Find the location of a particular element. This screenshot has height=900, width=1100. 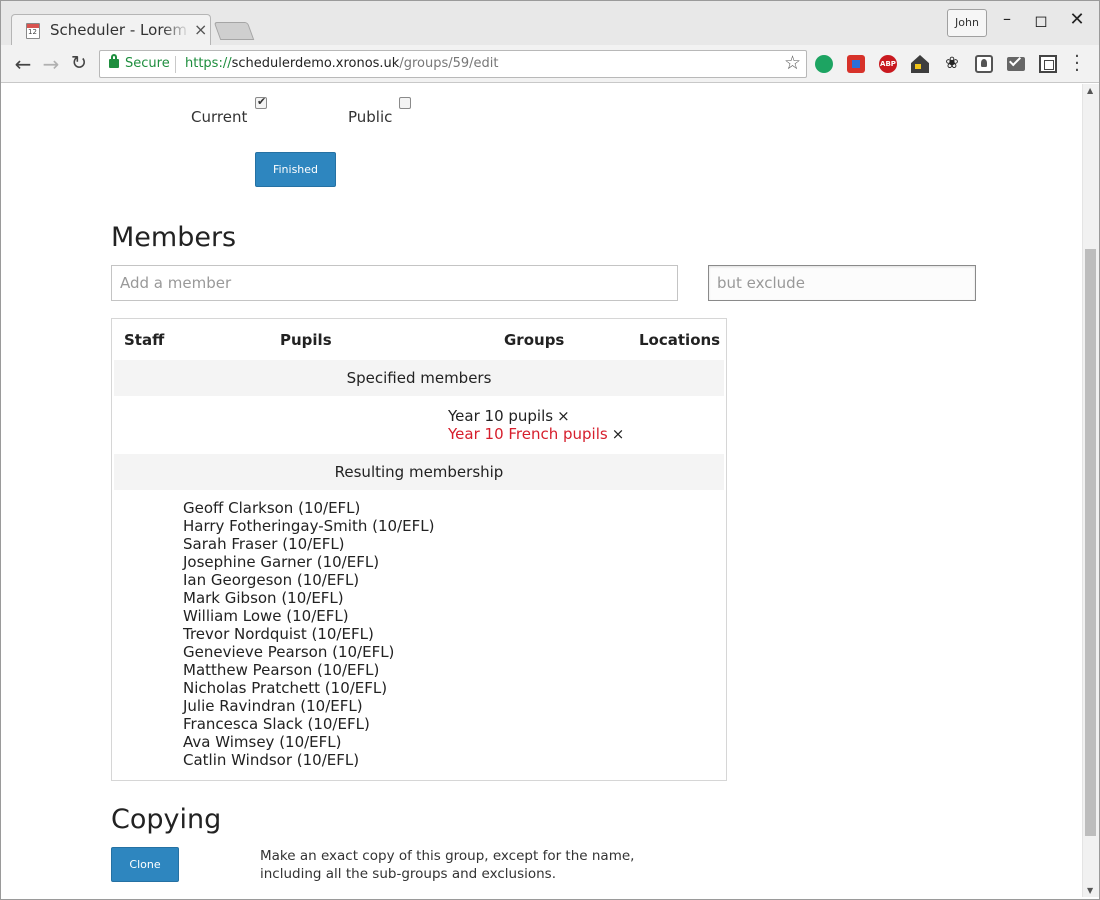

title-bar: Scheduler - Lorem Ipsum × John – ◻ ✕ is located at coordinates (550, 23).